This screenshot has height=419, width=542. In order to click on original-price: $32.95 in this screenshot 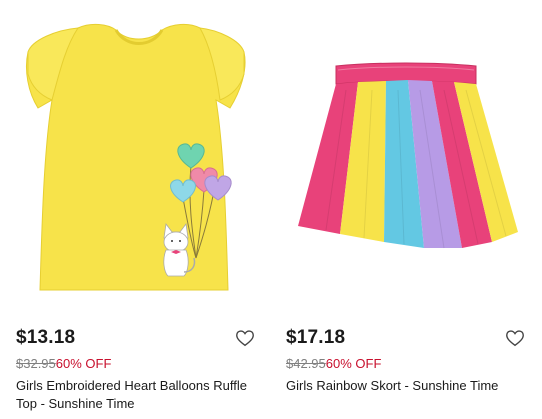, I will do `click(36, 363)`.